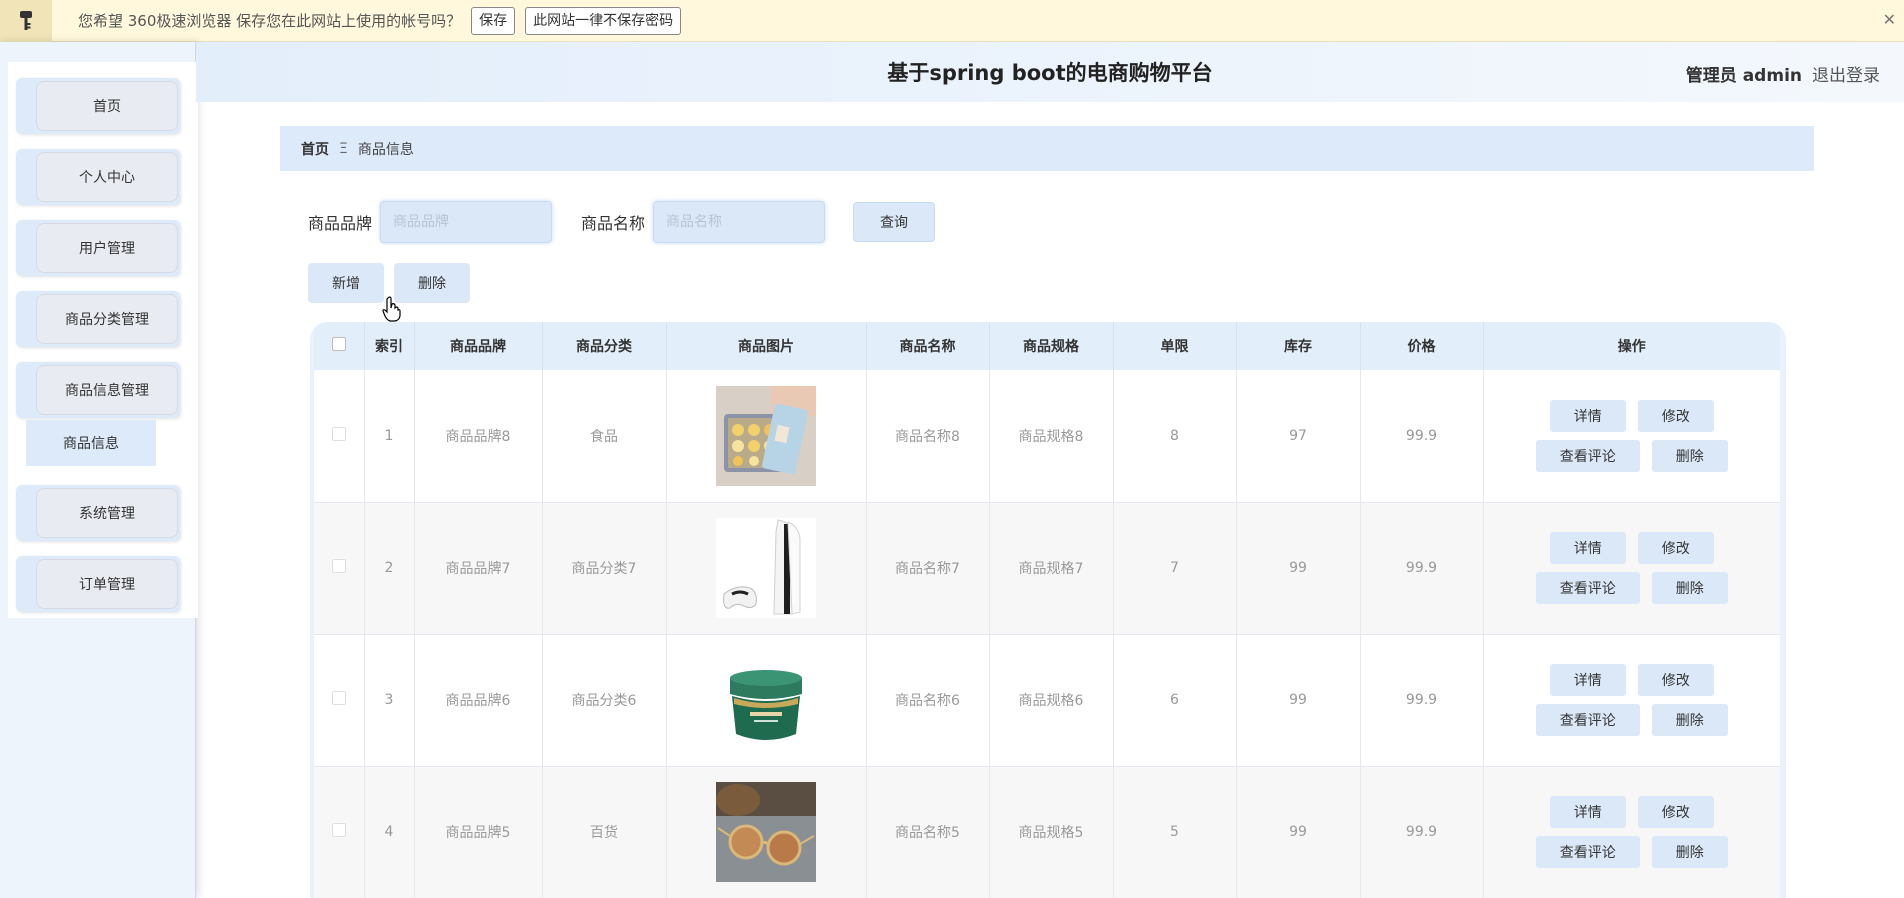 This screenshot has width=1904, height=898. I want to click on sidebar-item-label: 首页, so click(107, 106).